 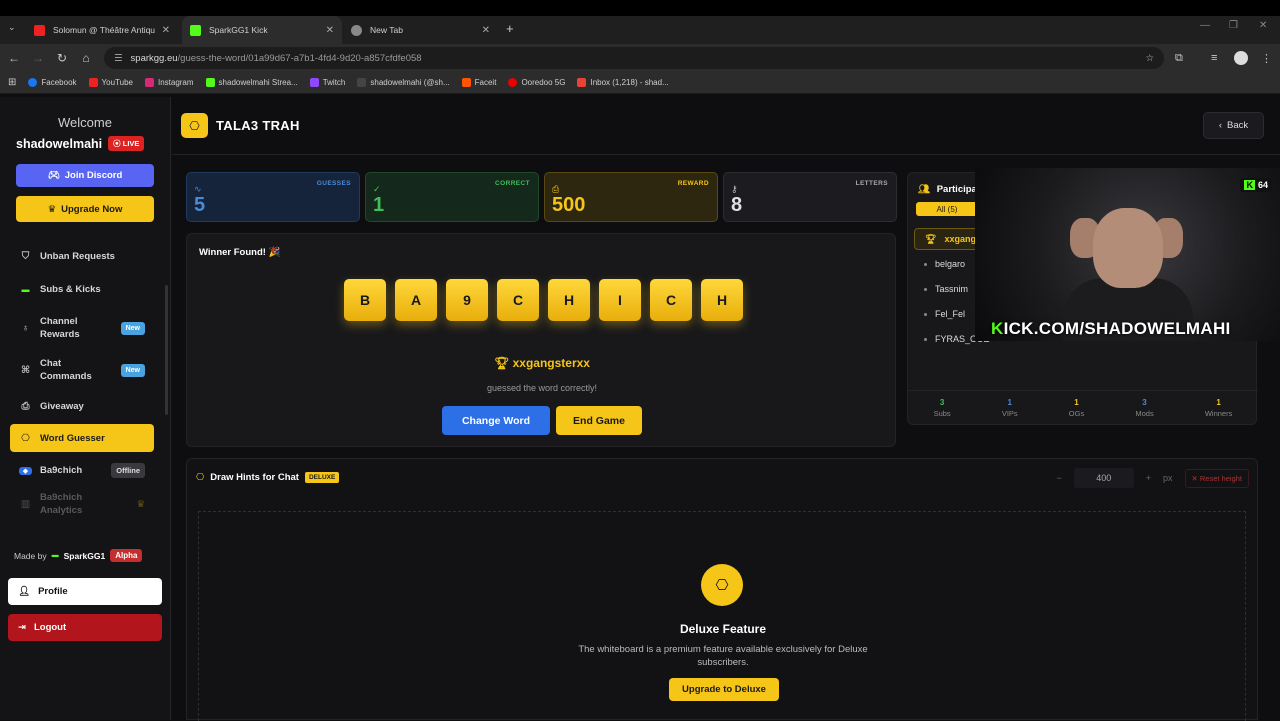 What do you see at coordinates (1256, 185) in the screenshot?
I see `viewer-count: K 64` at bounding box center [1256, 185].